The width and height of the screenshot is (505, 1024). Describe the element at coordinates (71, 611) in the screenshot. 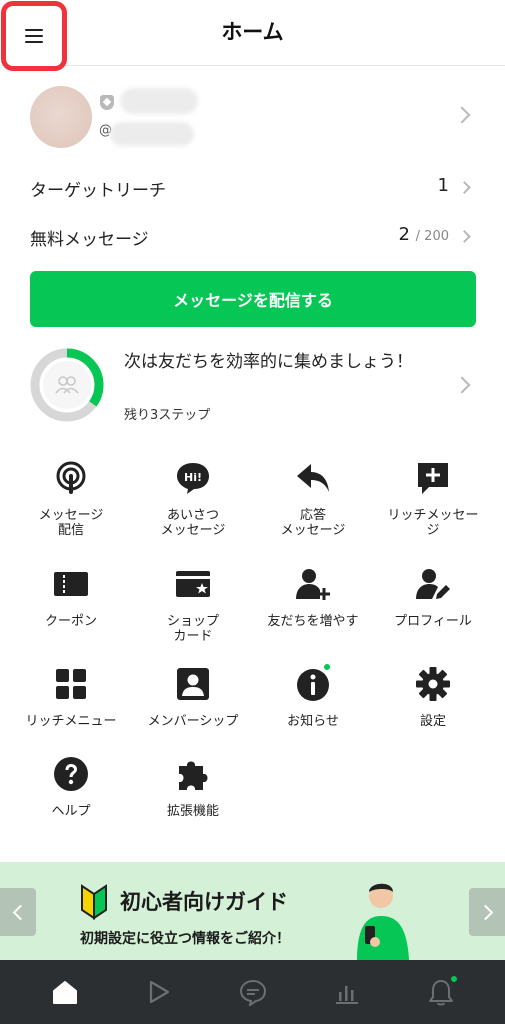

I see `feature-coupon: クーポン` at that location.